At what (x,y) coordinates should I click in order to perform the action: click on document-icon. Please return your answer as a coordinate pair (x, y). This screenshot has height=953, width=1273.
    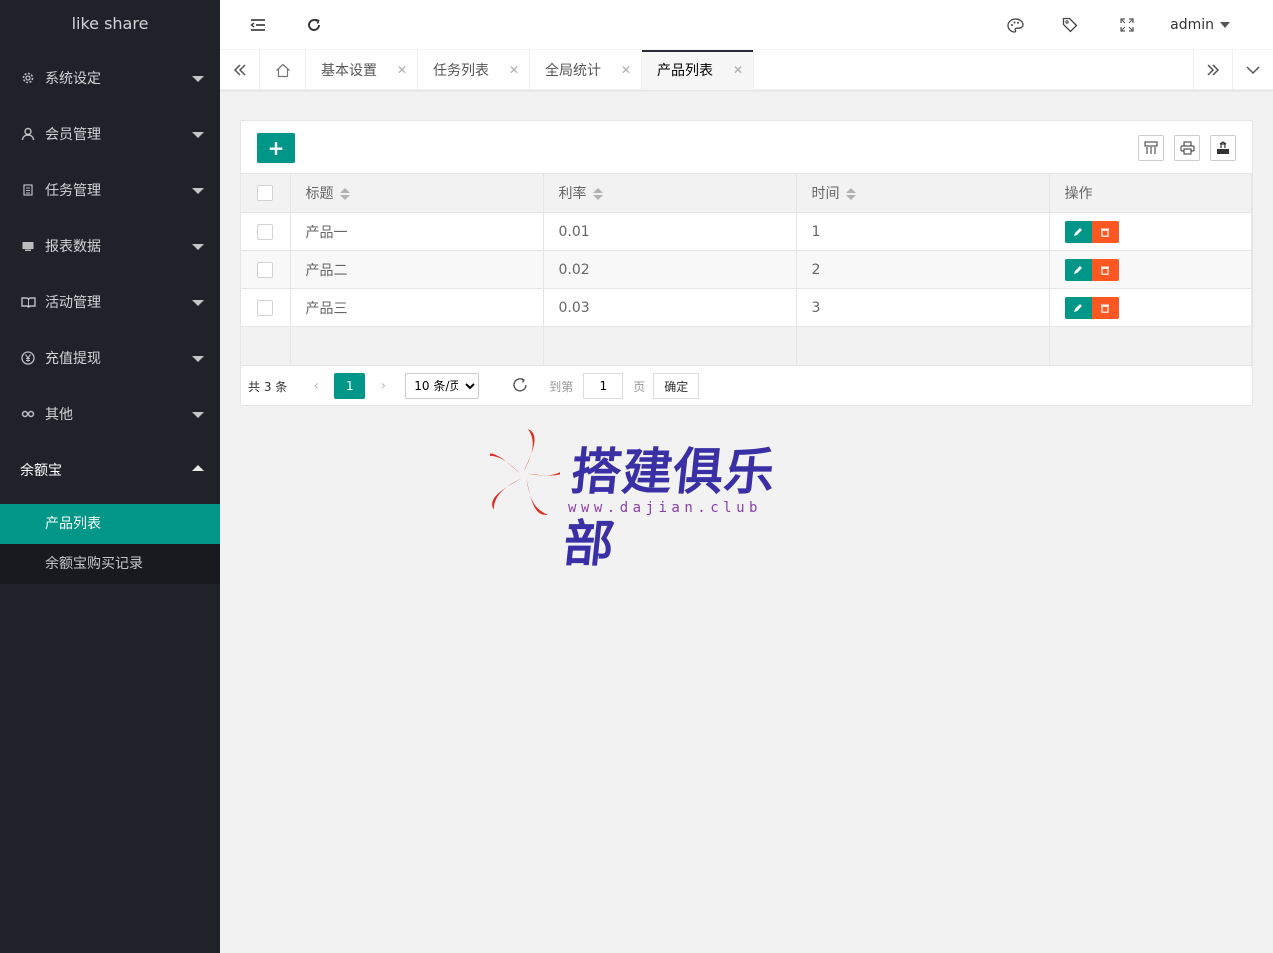
    Looking at the image, I should click on (28, 190).